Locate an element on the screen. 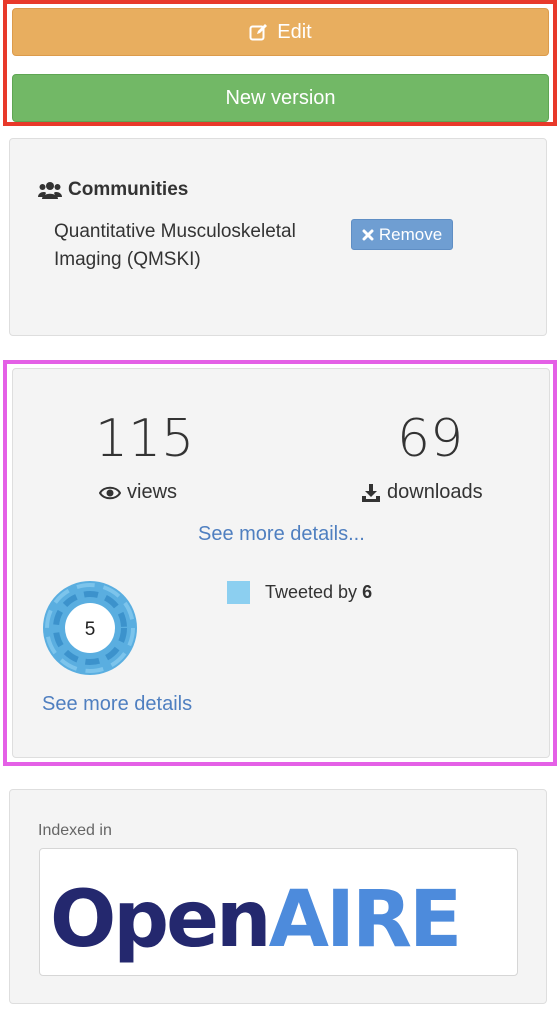  tweeted-prefix: Tweeted by is located at coordinates (311, 592).